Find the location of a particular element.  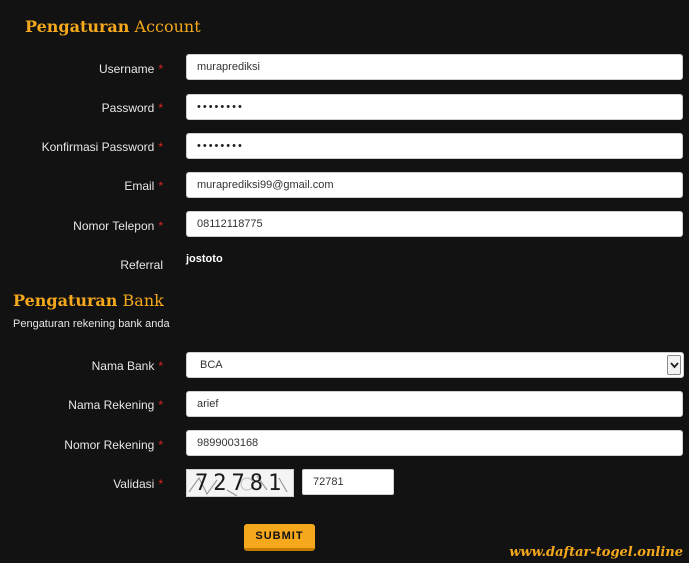

chevron-down-icon is located at coordinates (674, 365).